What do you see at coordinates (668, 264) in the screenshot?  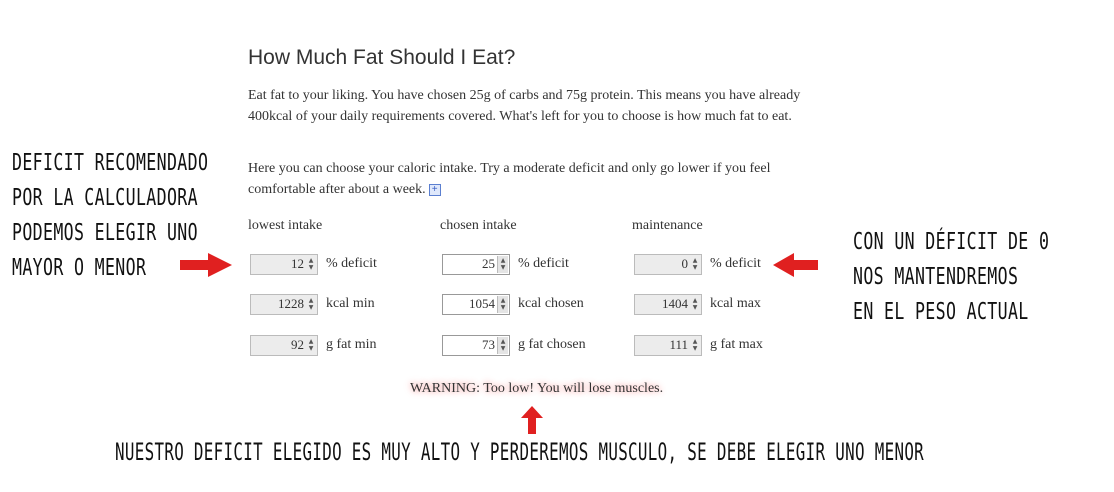 I see `maintenance-deficit-input: 0 ▲ ▼` at bounding box center [668, 264].